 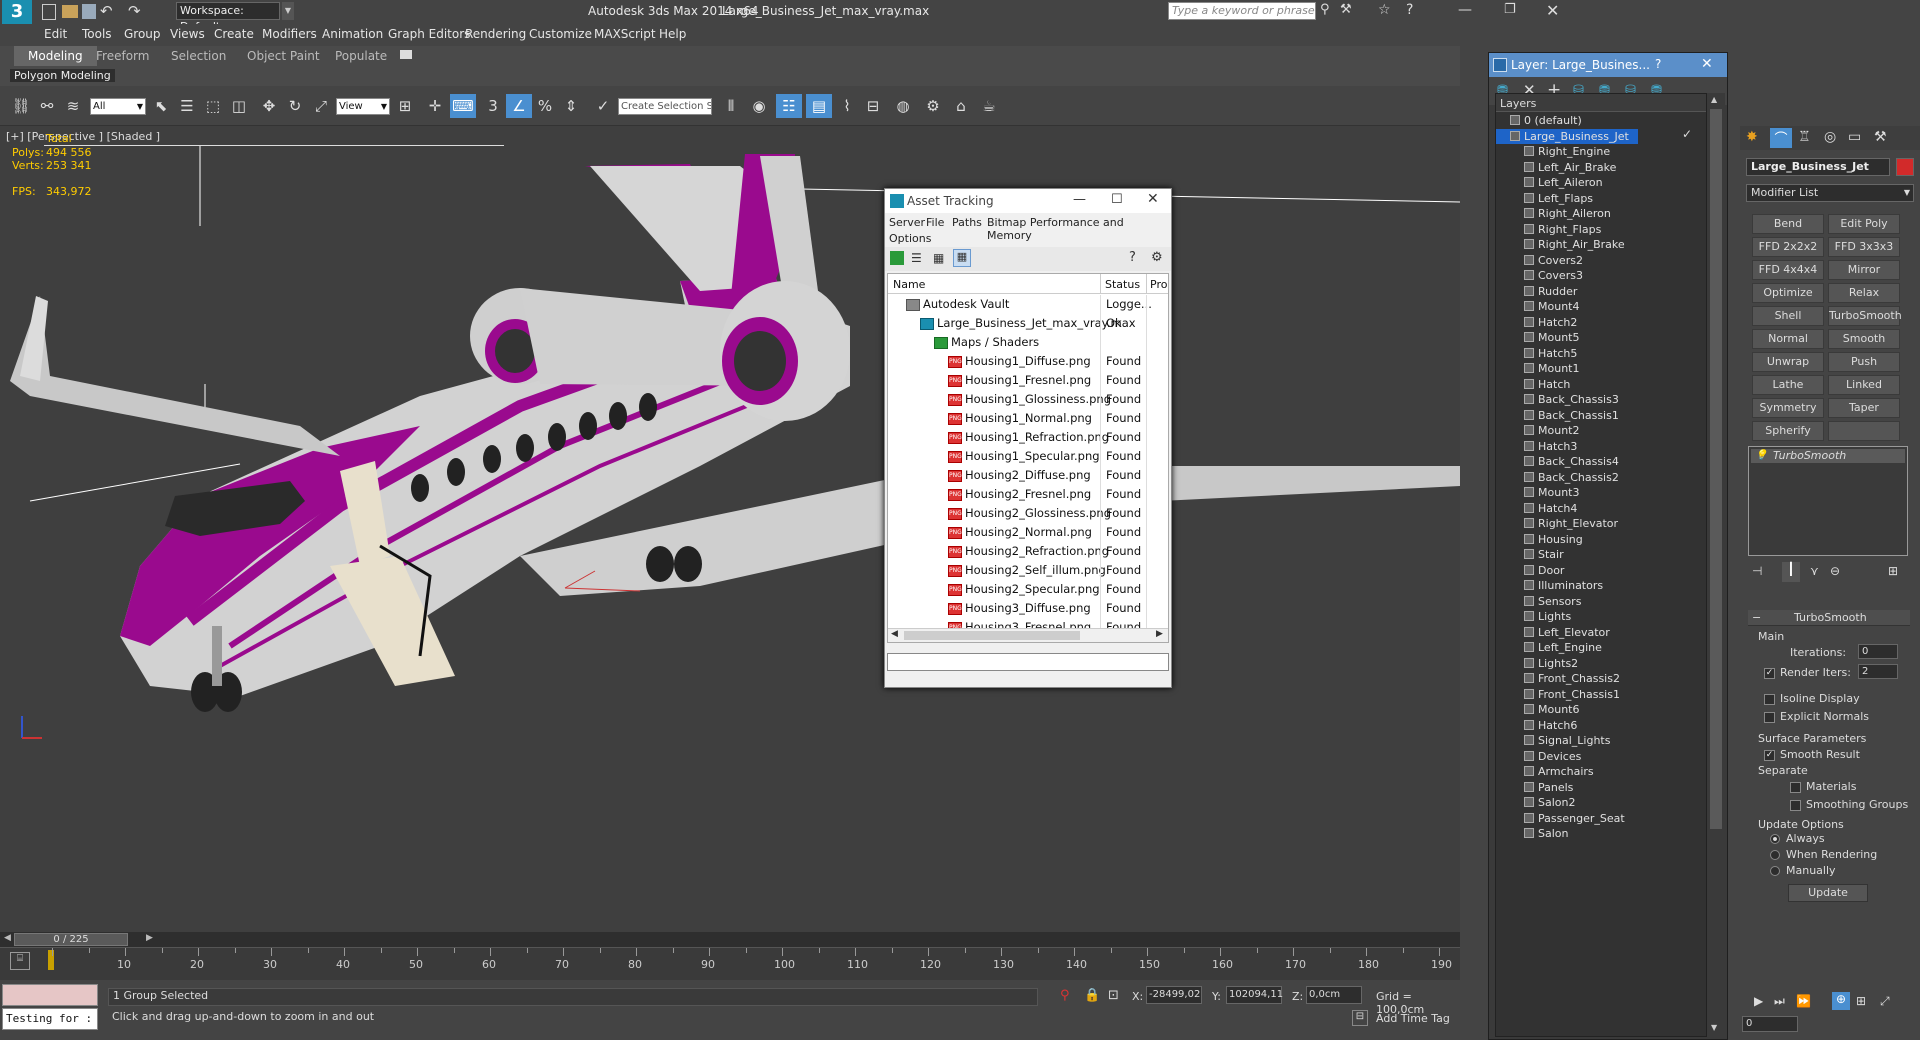 I want to click on scroll-thumb, so click(x=992, y=635).